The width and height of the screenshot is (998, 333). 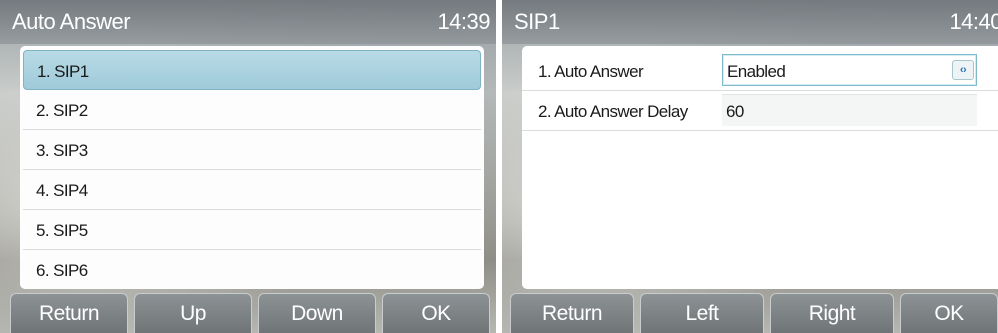 I want to click on left-right-arrows-icon: ‹›, so click(x=963, y=70).